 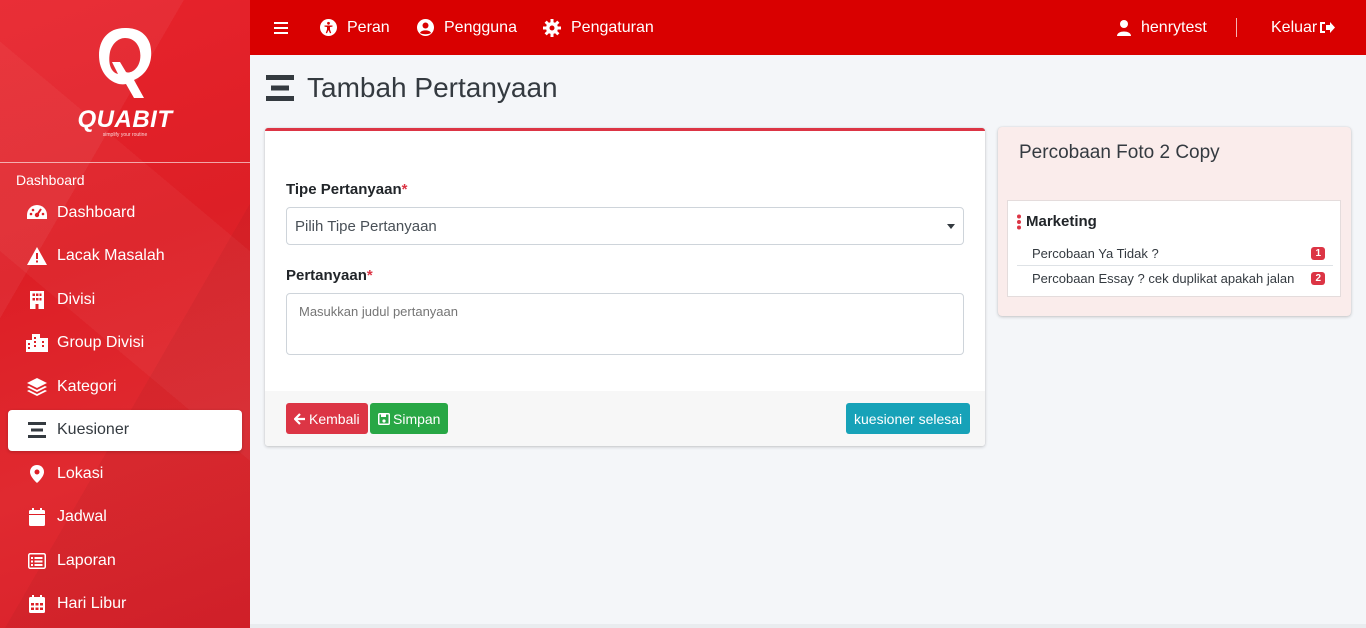 I want to click on nav-pengaturan: Pengaturan, so click(x=598, y=27).